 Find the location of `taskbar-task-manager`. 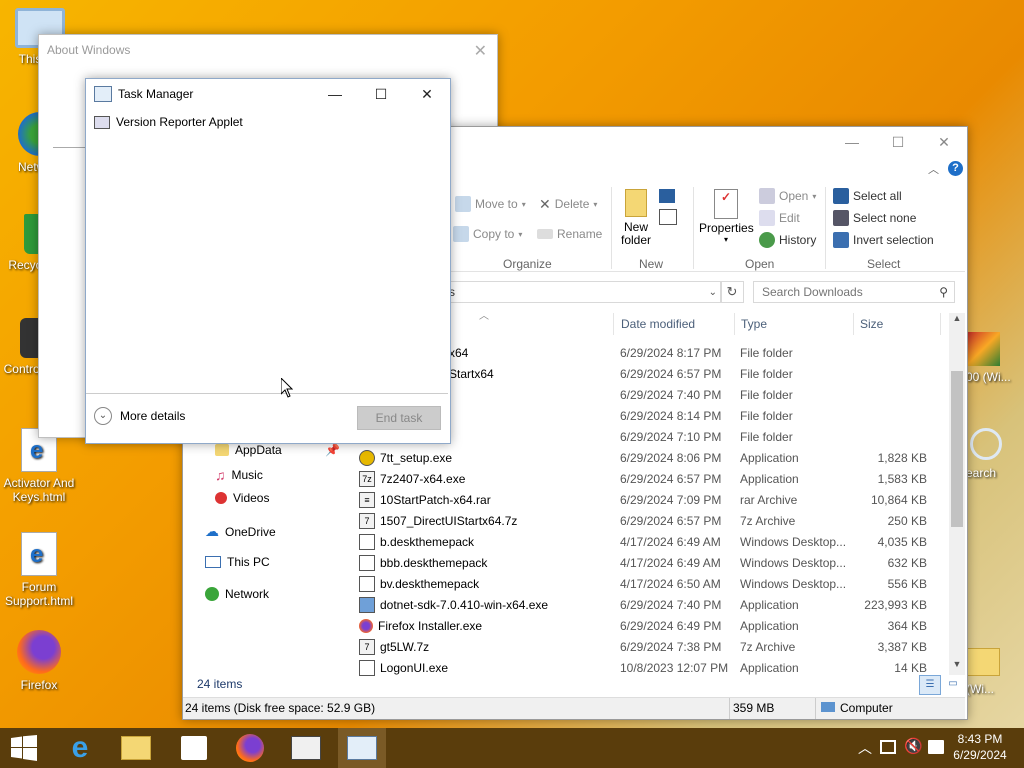

taskbar-task-manager is located at coordinates (362, 748).